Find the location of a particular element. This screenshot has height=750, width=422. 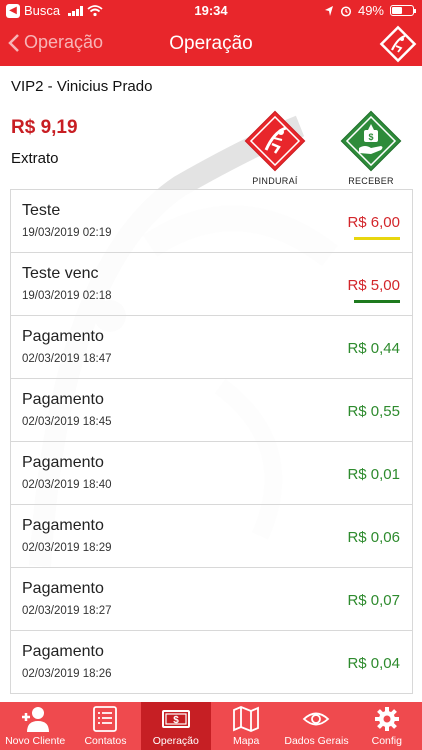

transaction-row: Teste venc 19/03/2019 02:18 R$ 5,00 is located at coordinates (211, 284).